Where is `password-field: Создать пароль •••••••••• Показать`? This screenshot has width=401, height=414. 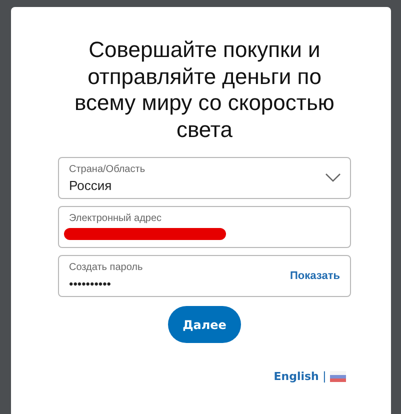
password-field: Создать пароль •••••••••• Показать is located at coordinates (204, 276).